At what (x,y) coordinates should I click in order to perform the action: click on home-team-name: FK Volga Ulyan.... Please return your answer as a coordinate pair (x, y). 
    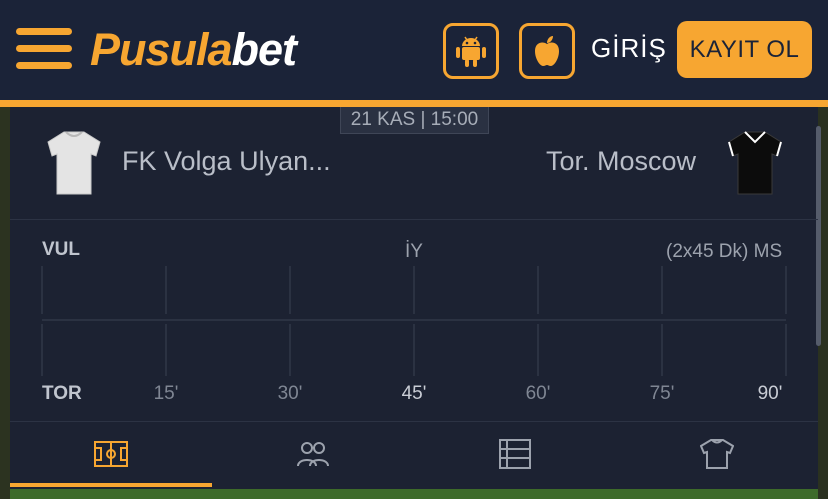
    Looking at the image, I should click on (226, 161).